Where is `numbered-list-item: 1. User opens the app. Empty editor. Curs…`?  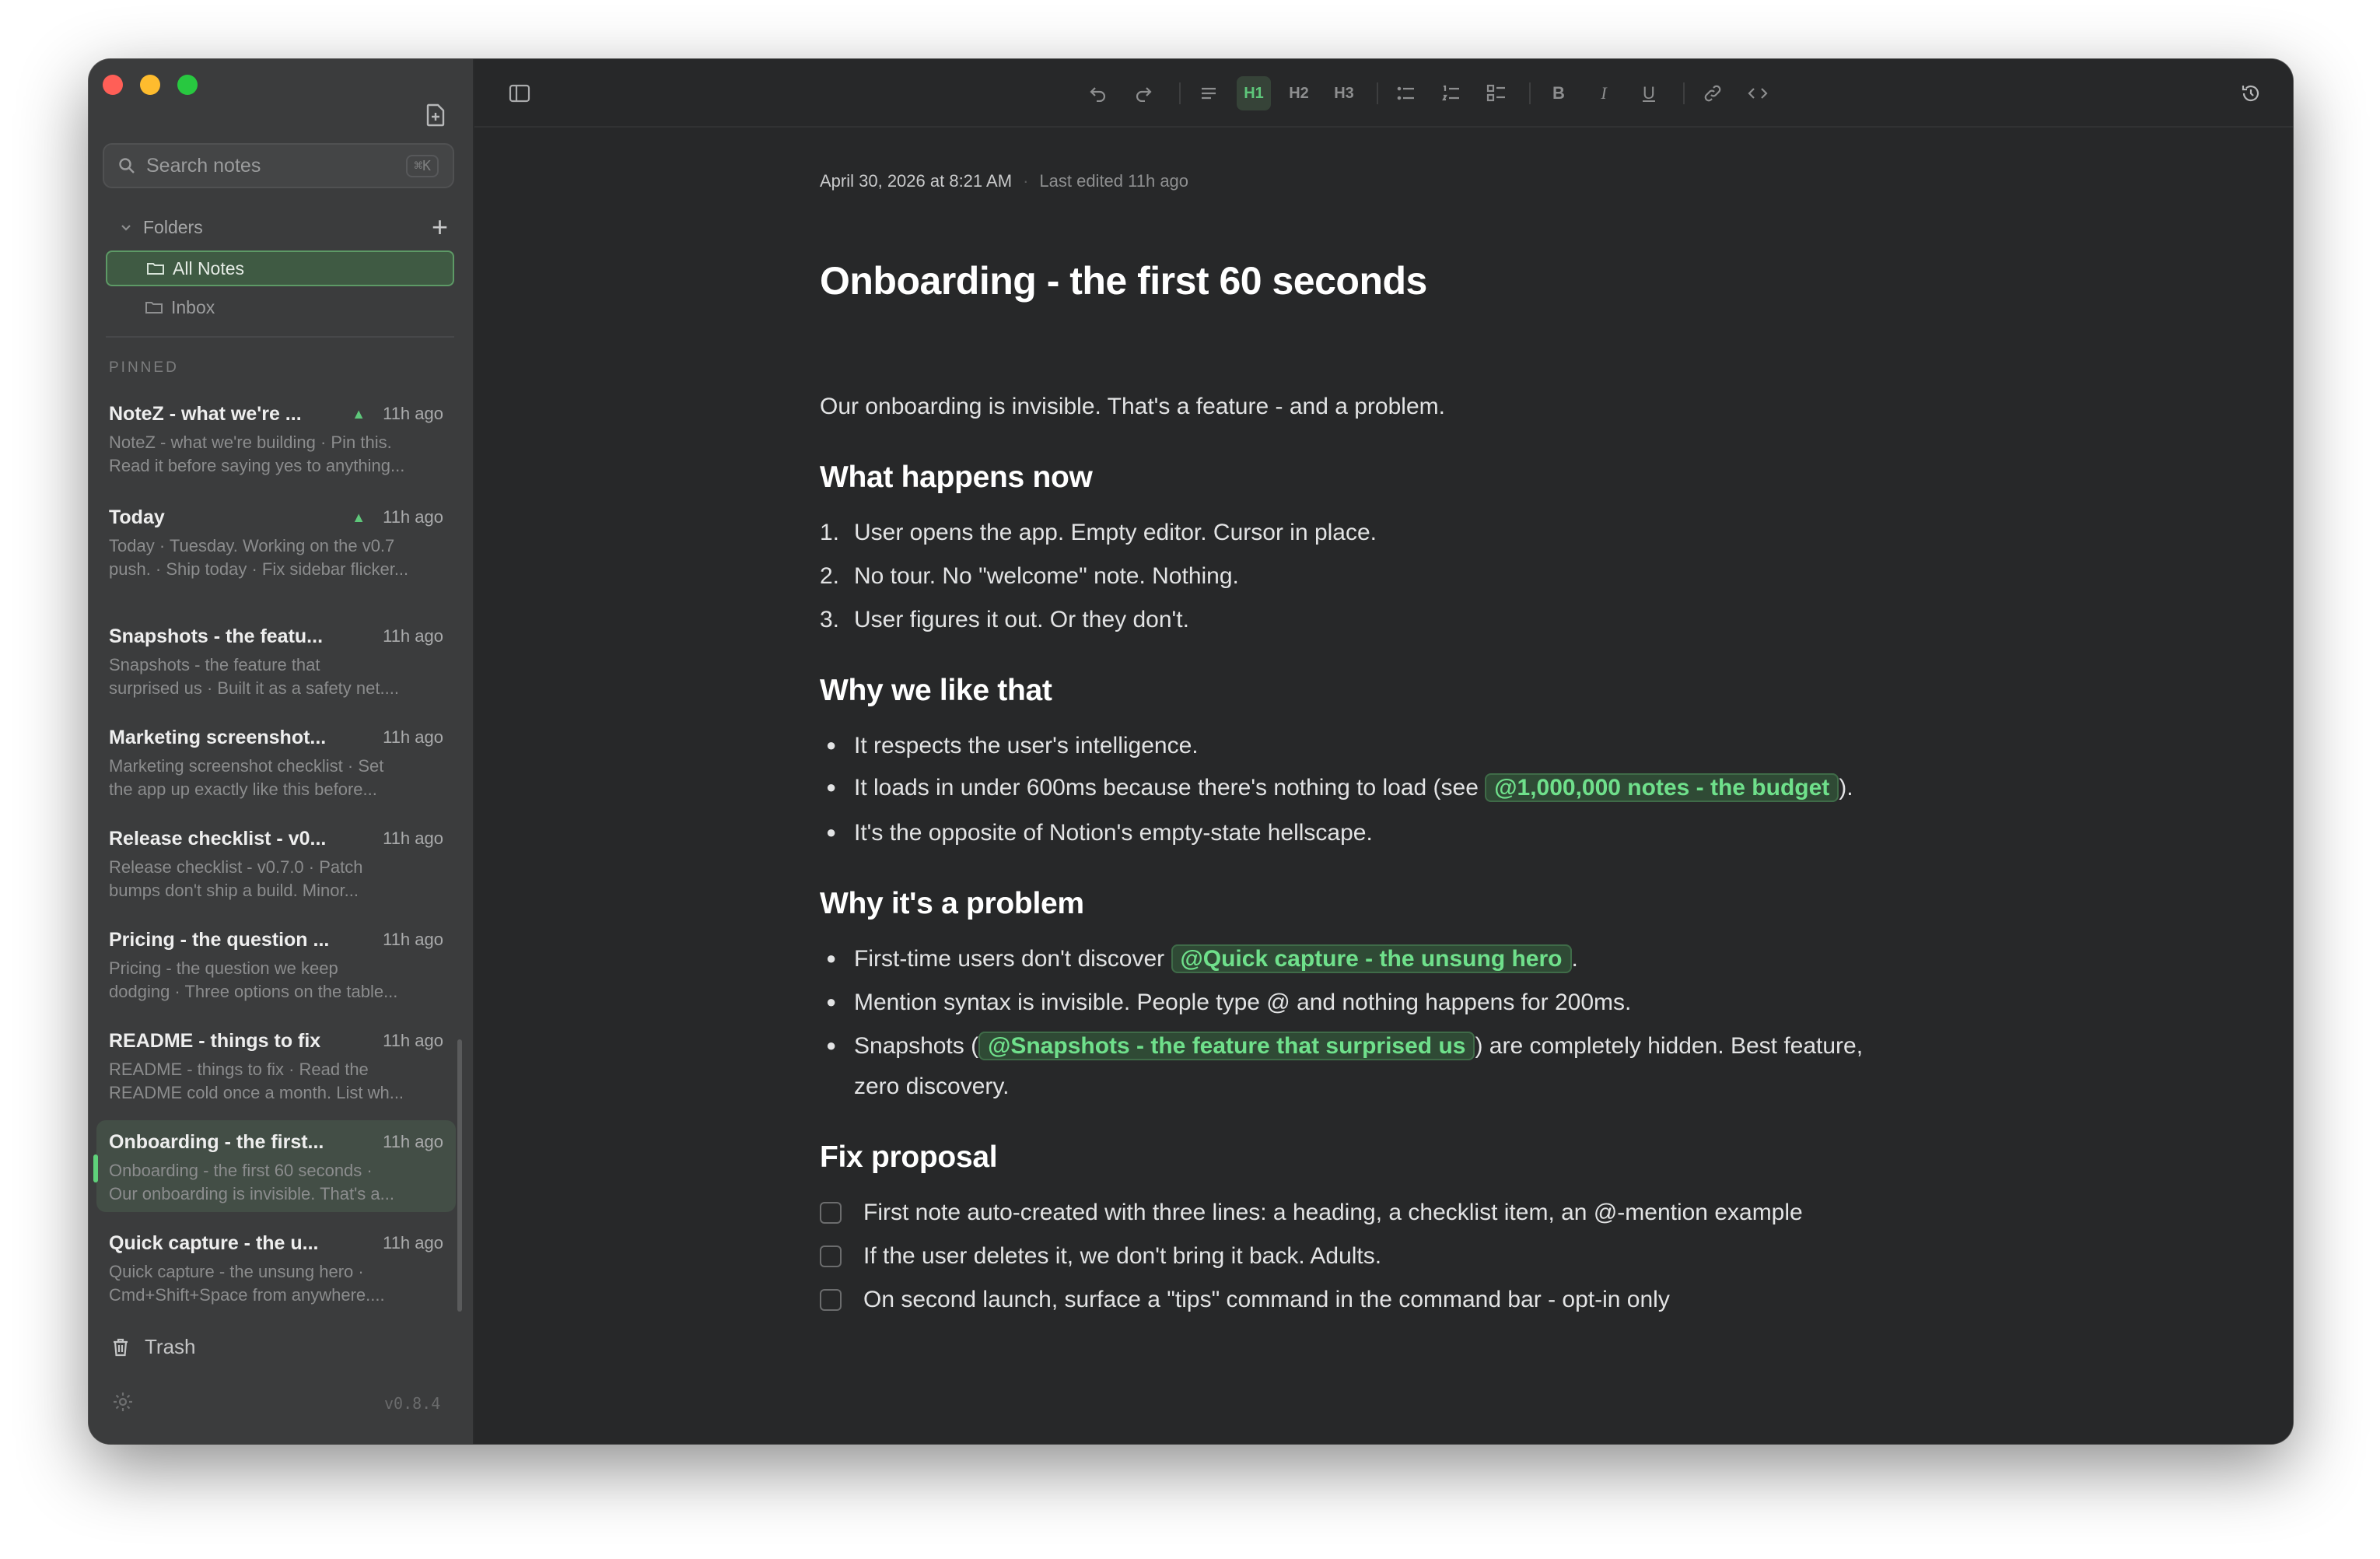 numbered-list-item: 1. User opens the app. Empty editor. Curs… is located at coordinates (1098, 533).